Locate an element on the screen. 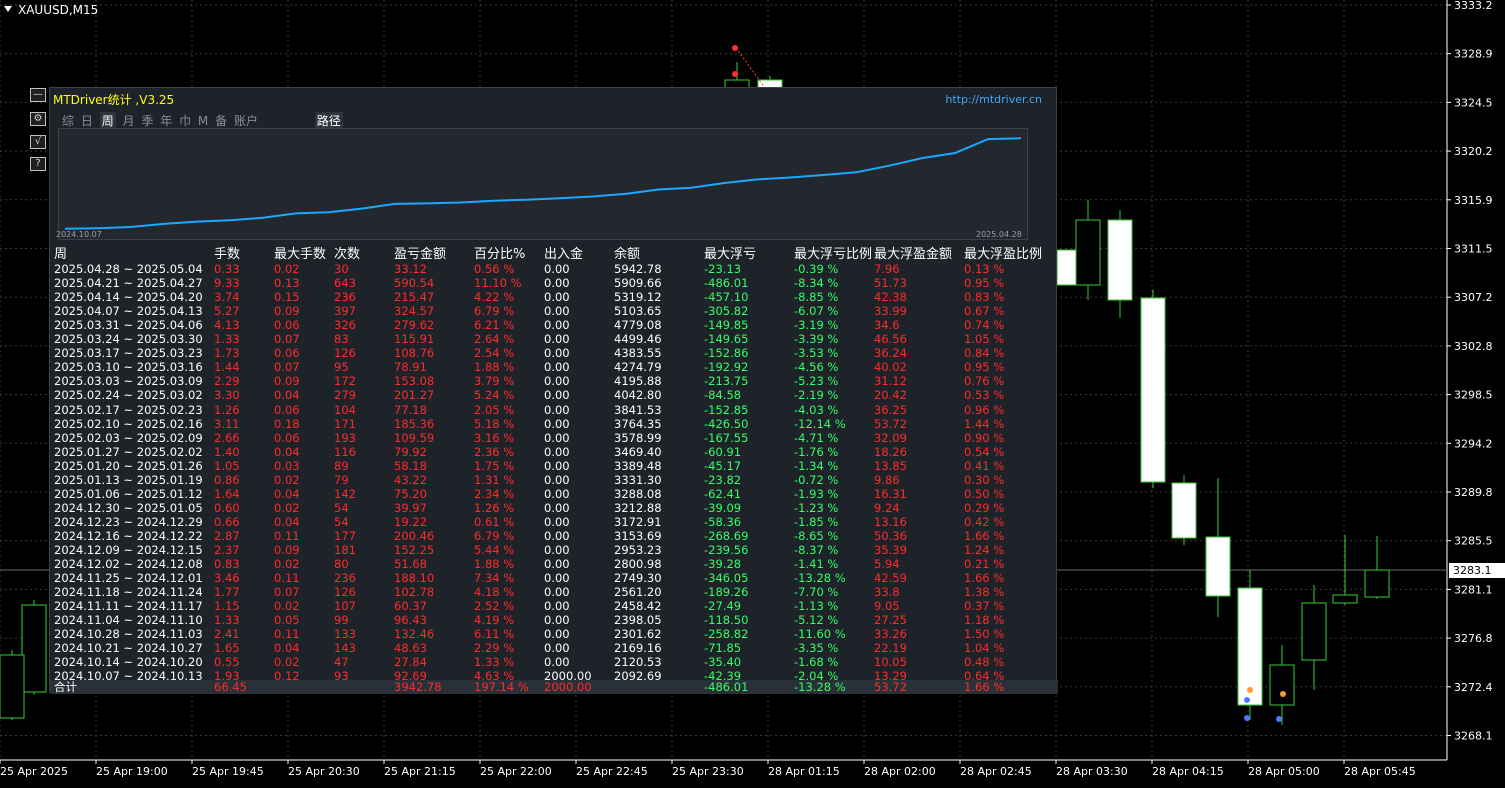 This screenshot has width=1505, height=788. table-cell: 1.44 is located at coordinates (227, 367).